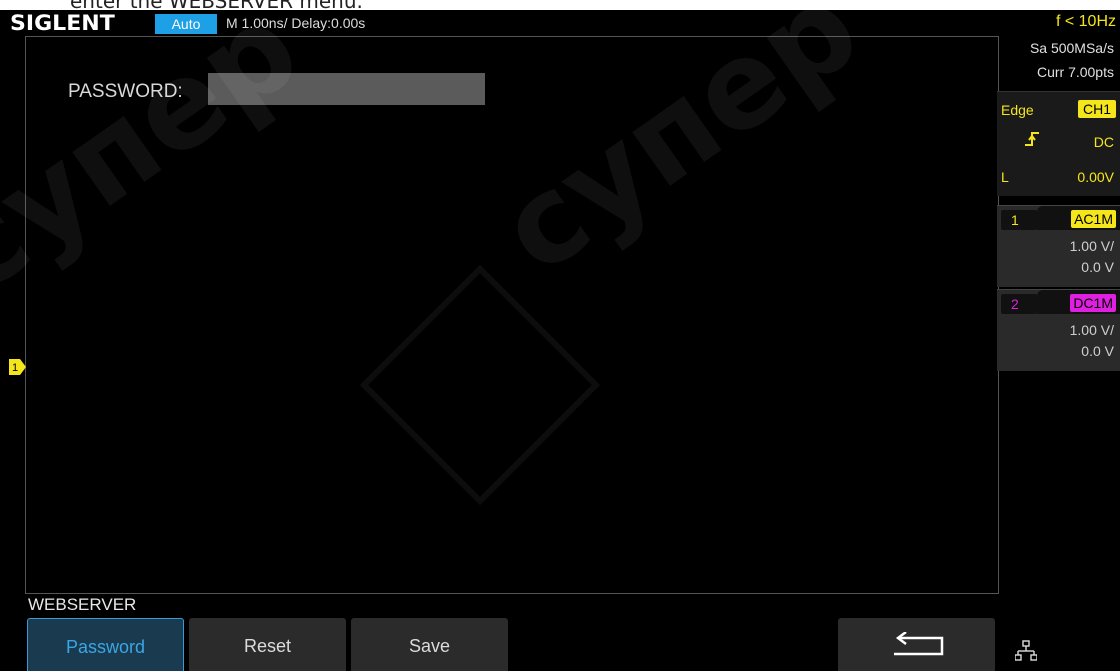 Image resolution: width=1120 pixels, height=671 pixels. Describe the element at coordinates (1085, 21) in the screenshot. I see `frequency-readout: f < 10Hz` at that location.